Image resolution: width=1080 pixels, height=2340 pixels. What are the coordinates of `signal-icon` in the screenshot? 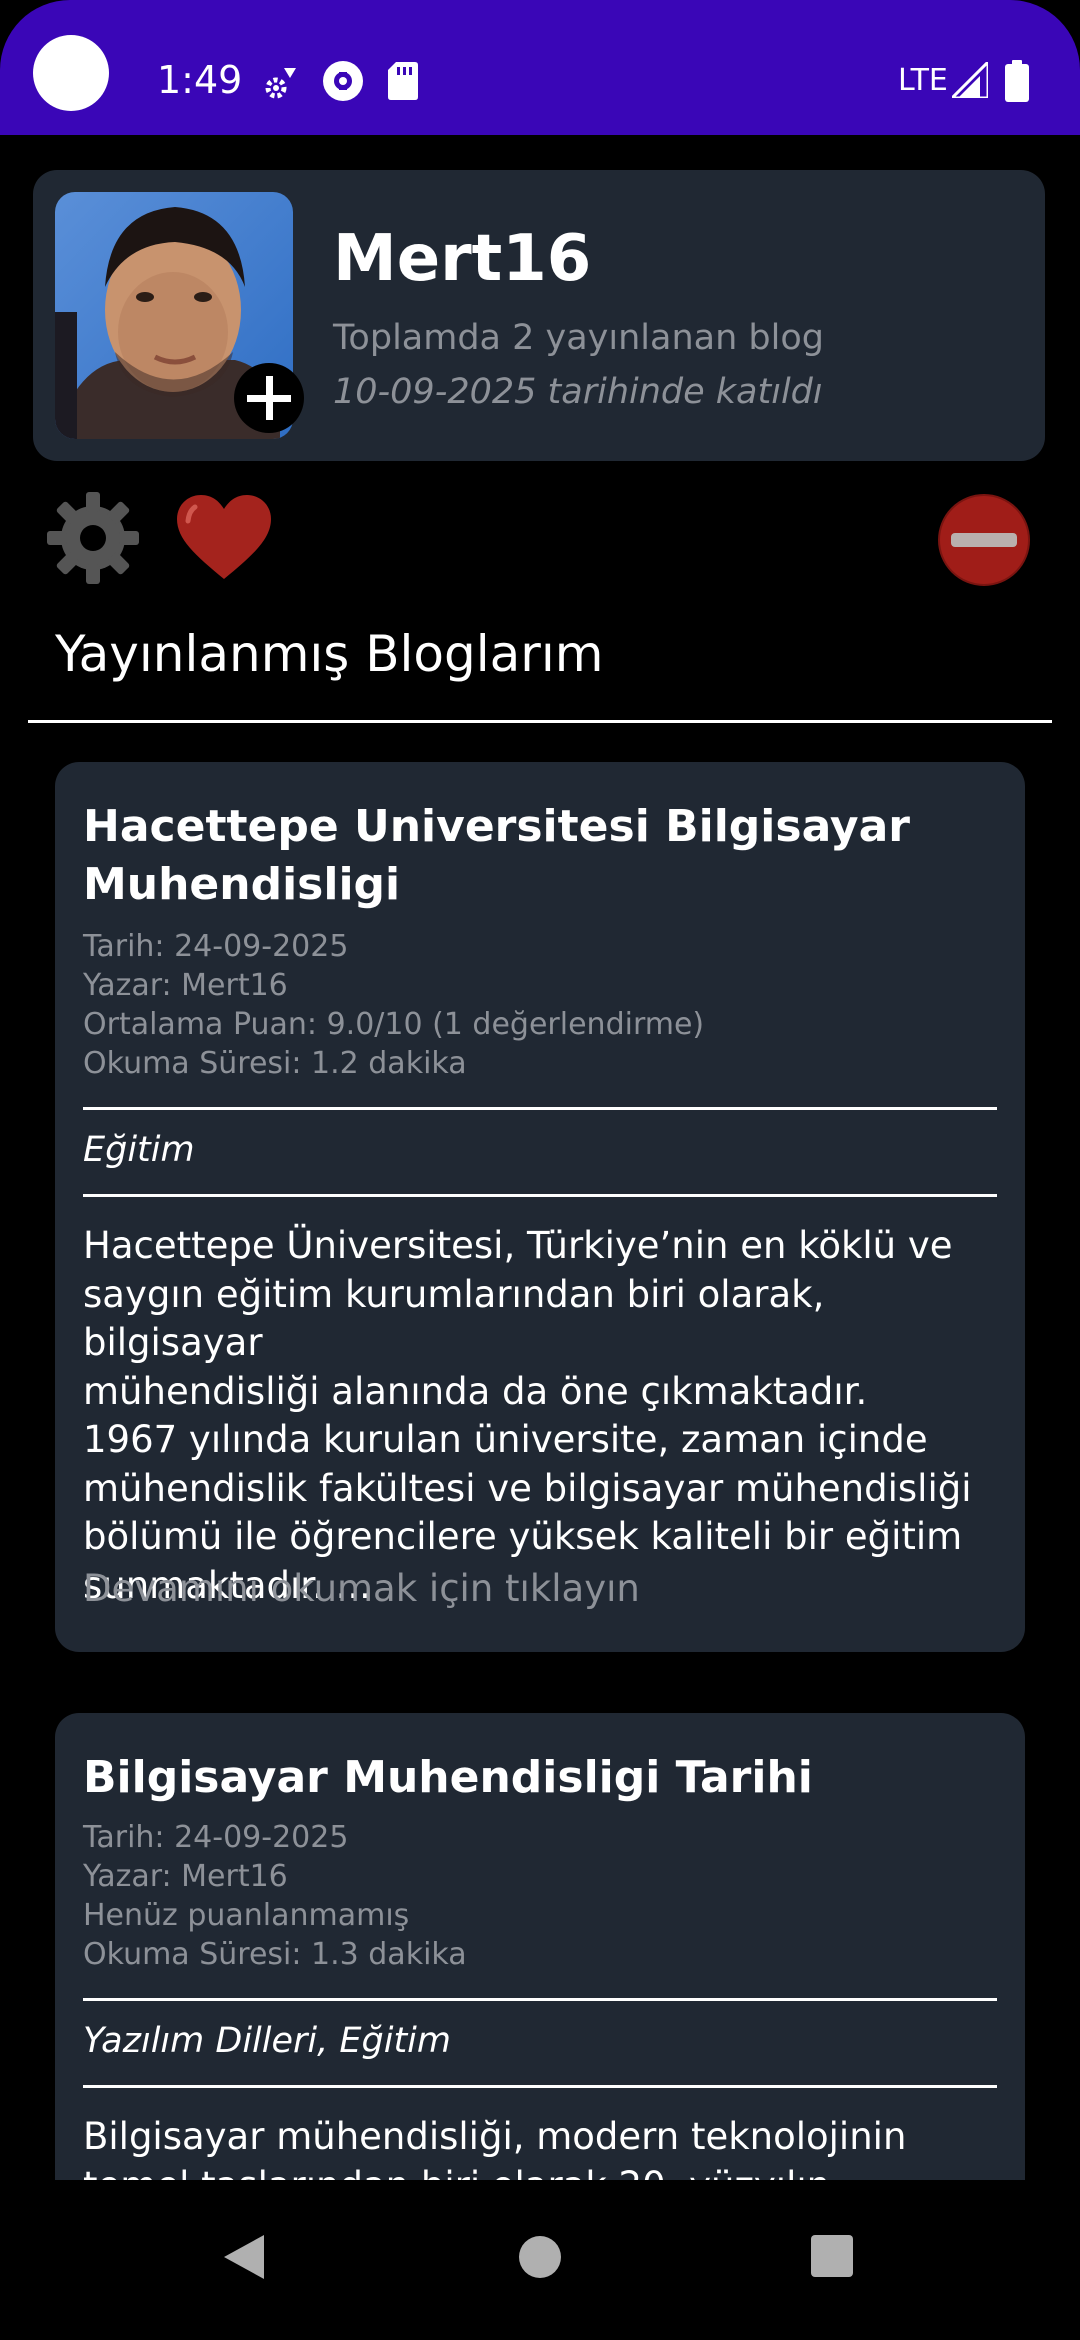 It's located at (970, 80).